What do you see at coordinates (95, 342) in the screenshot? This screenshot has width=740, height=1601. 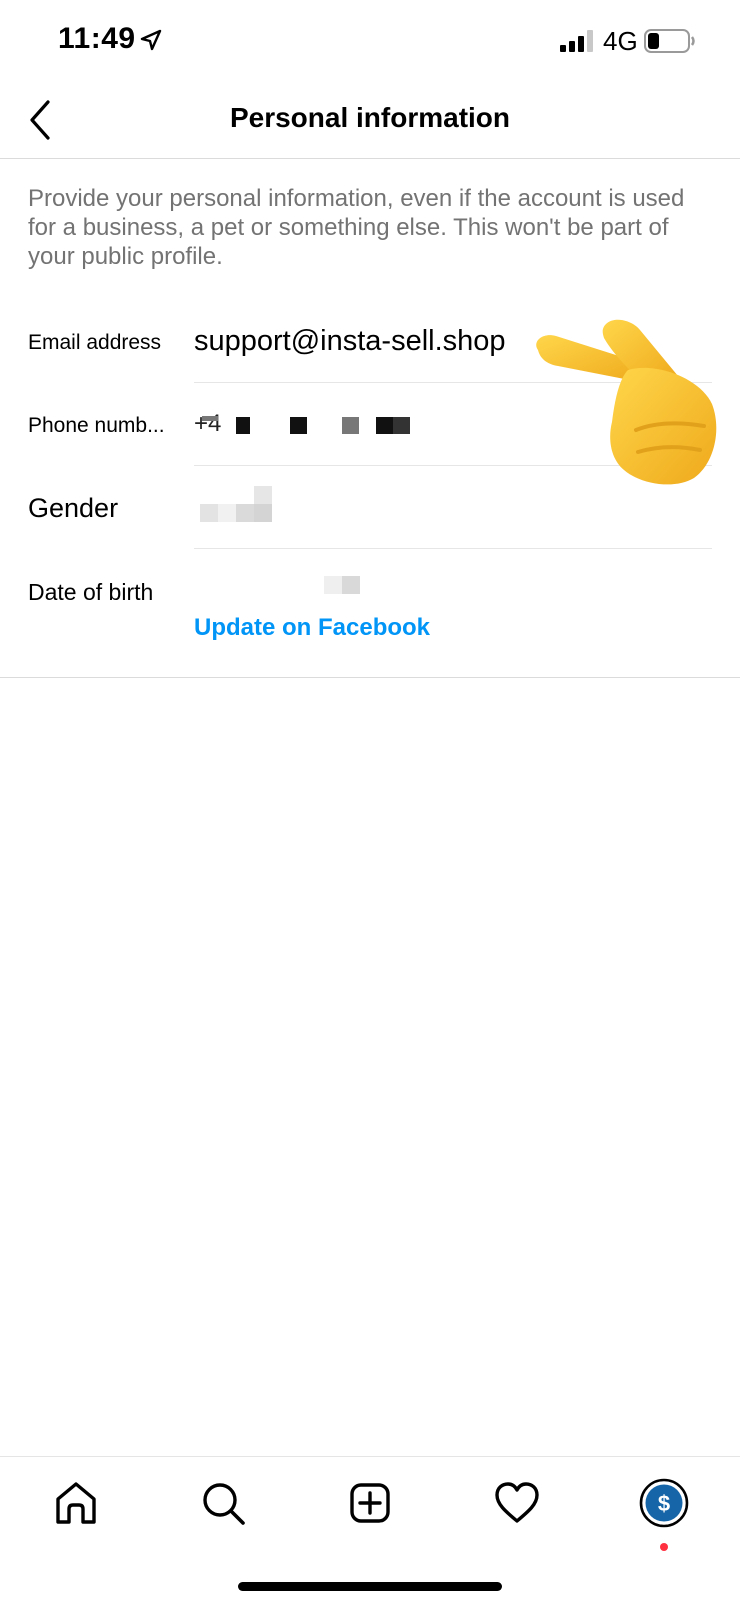 I see `email-label: Email address` at bounding box center [95, 342].